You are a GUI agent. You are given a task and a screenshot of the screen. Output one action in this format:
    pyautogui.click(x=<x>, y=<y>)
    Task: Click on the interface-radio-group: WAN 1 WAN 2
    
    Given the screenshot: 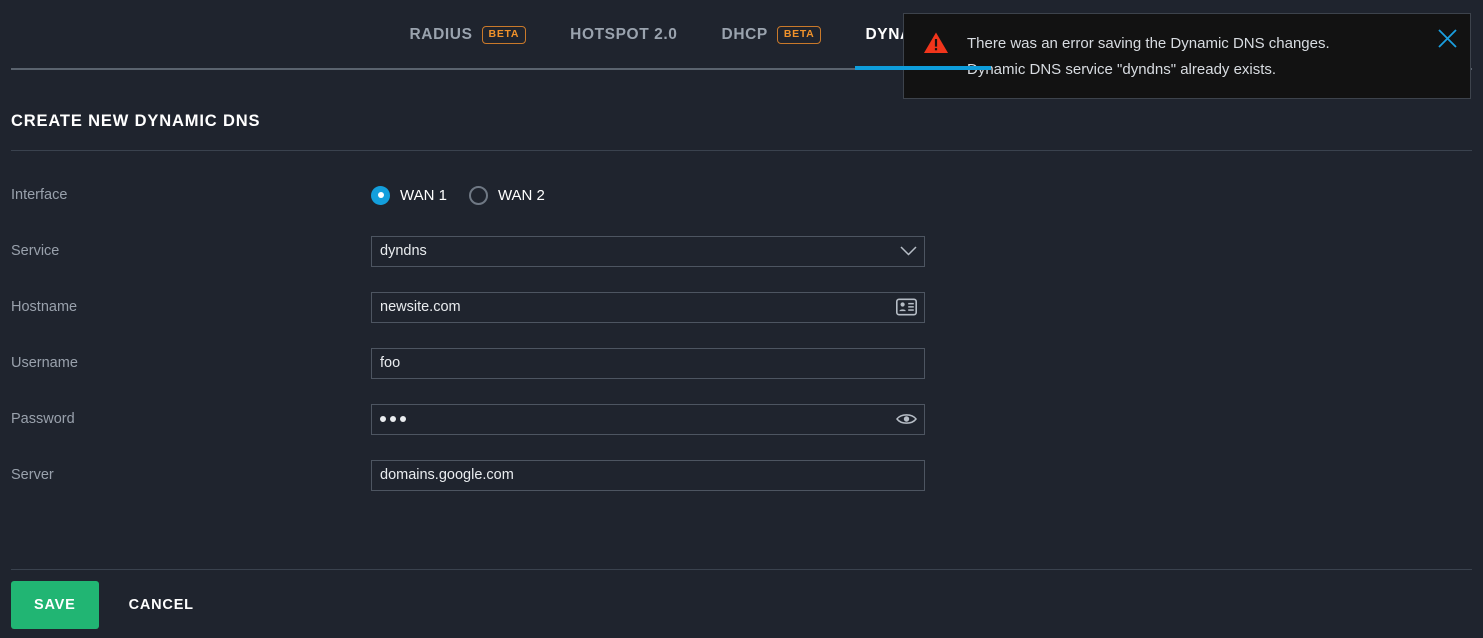 What is the action you would take?
    pyautogui.click(x=648, y=195)
    